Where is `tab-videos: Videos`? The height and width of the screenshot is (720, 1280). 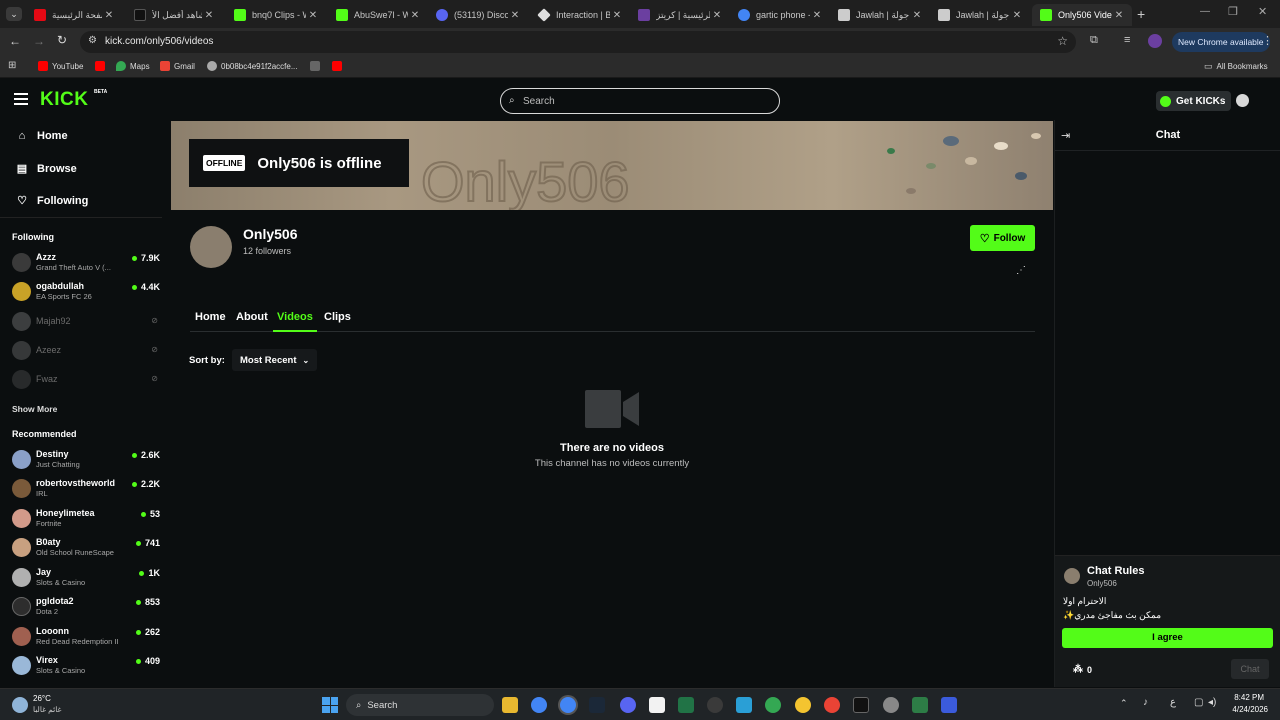
tab-videos: Videos is located at coordinates (295, 317).